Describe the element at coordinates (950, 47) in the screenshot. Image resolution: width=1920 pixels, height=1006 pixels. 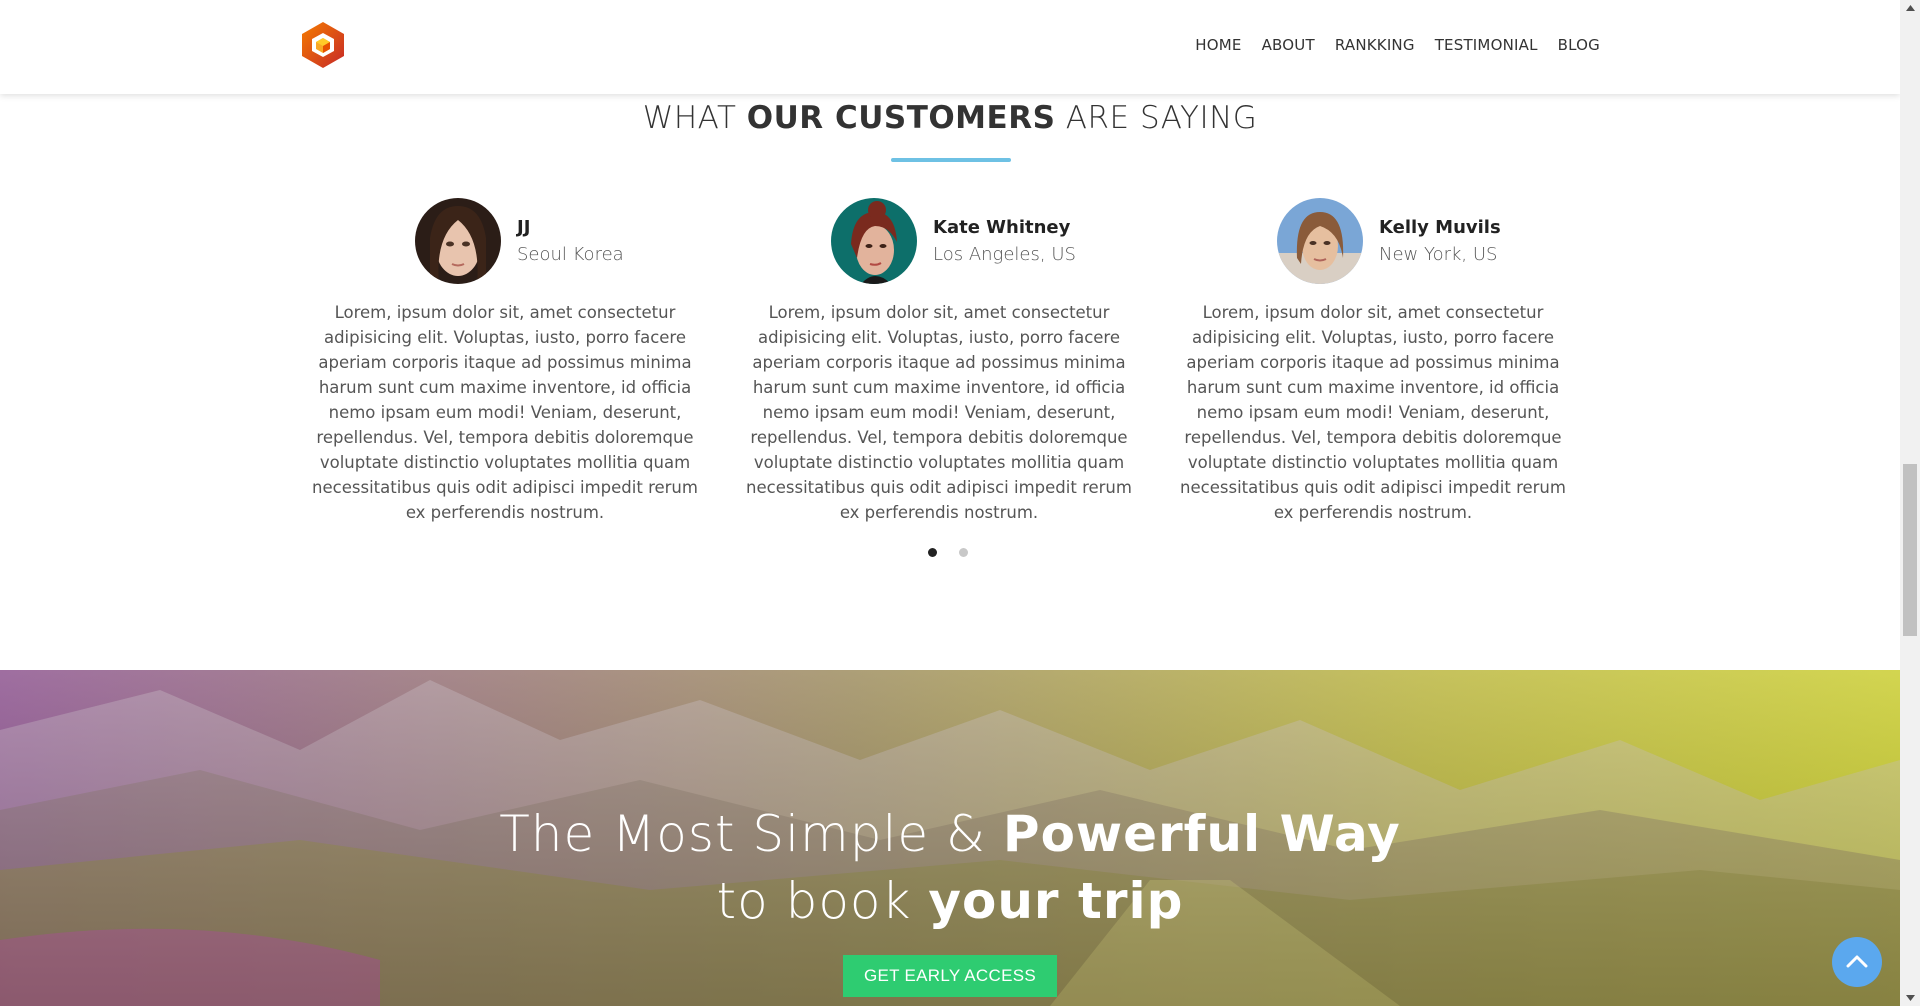
I see `navbar: HOME ABOUT RANKKING TESTIMONIAL BLOG` at that location.